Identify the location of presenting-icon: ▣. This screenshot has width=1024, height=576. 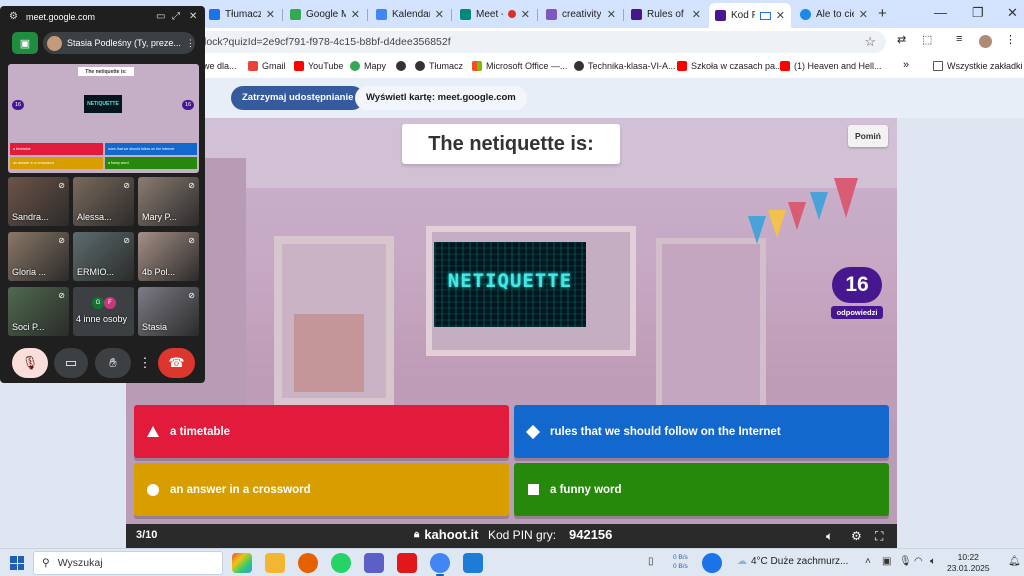
(25, 43).